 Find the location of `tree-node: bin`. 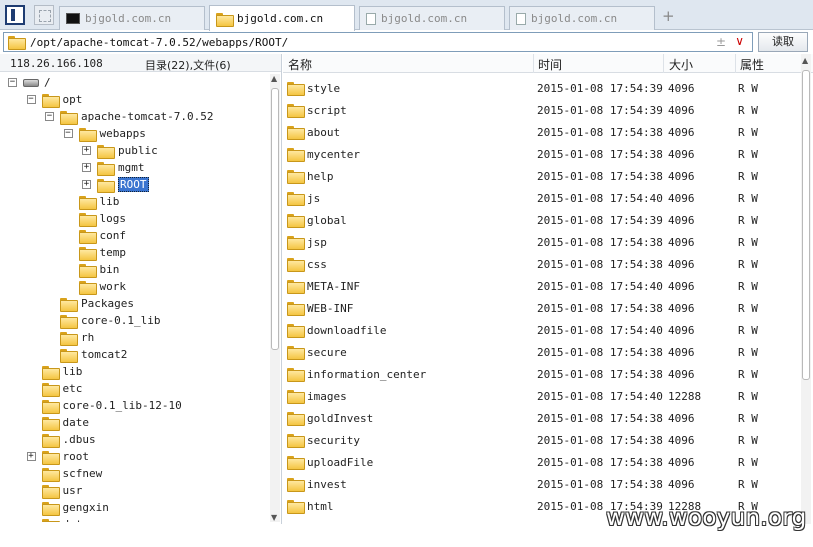

tree-node: bin is located at coordinates (91, 269).